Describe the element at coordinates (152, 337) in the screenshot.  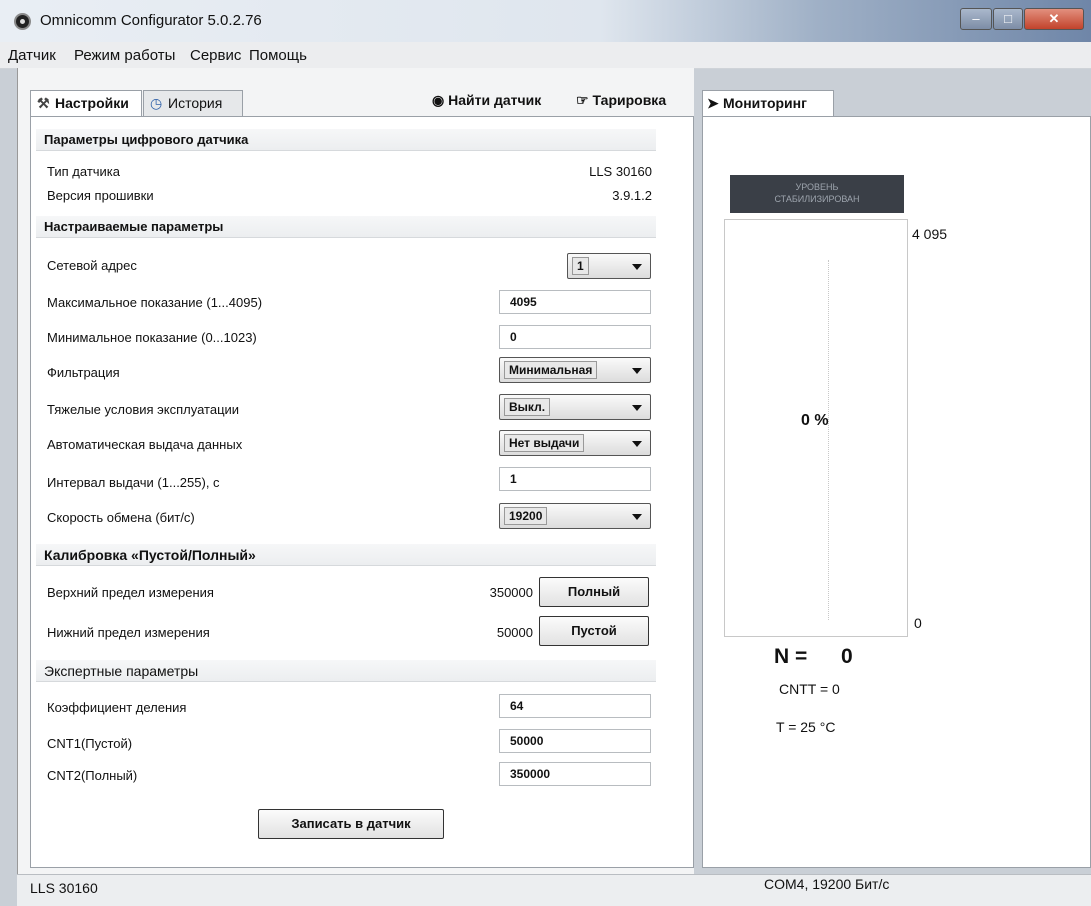
I see `min-reading-label: Минимальное показание (0...1023)` at that location.